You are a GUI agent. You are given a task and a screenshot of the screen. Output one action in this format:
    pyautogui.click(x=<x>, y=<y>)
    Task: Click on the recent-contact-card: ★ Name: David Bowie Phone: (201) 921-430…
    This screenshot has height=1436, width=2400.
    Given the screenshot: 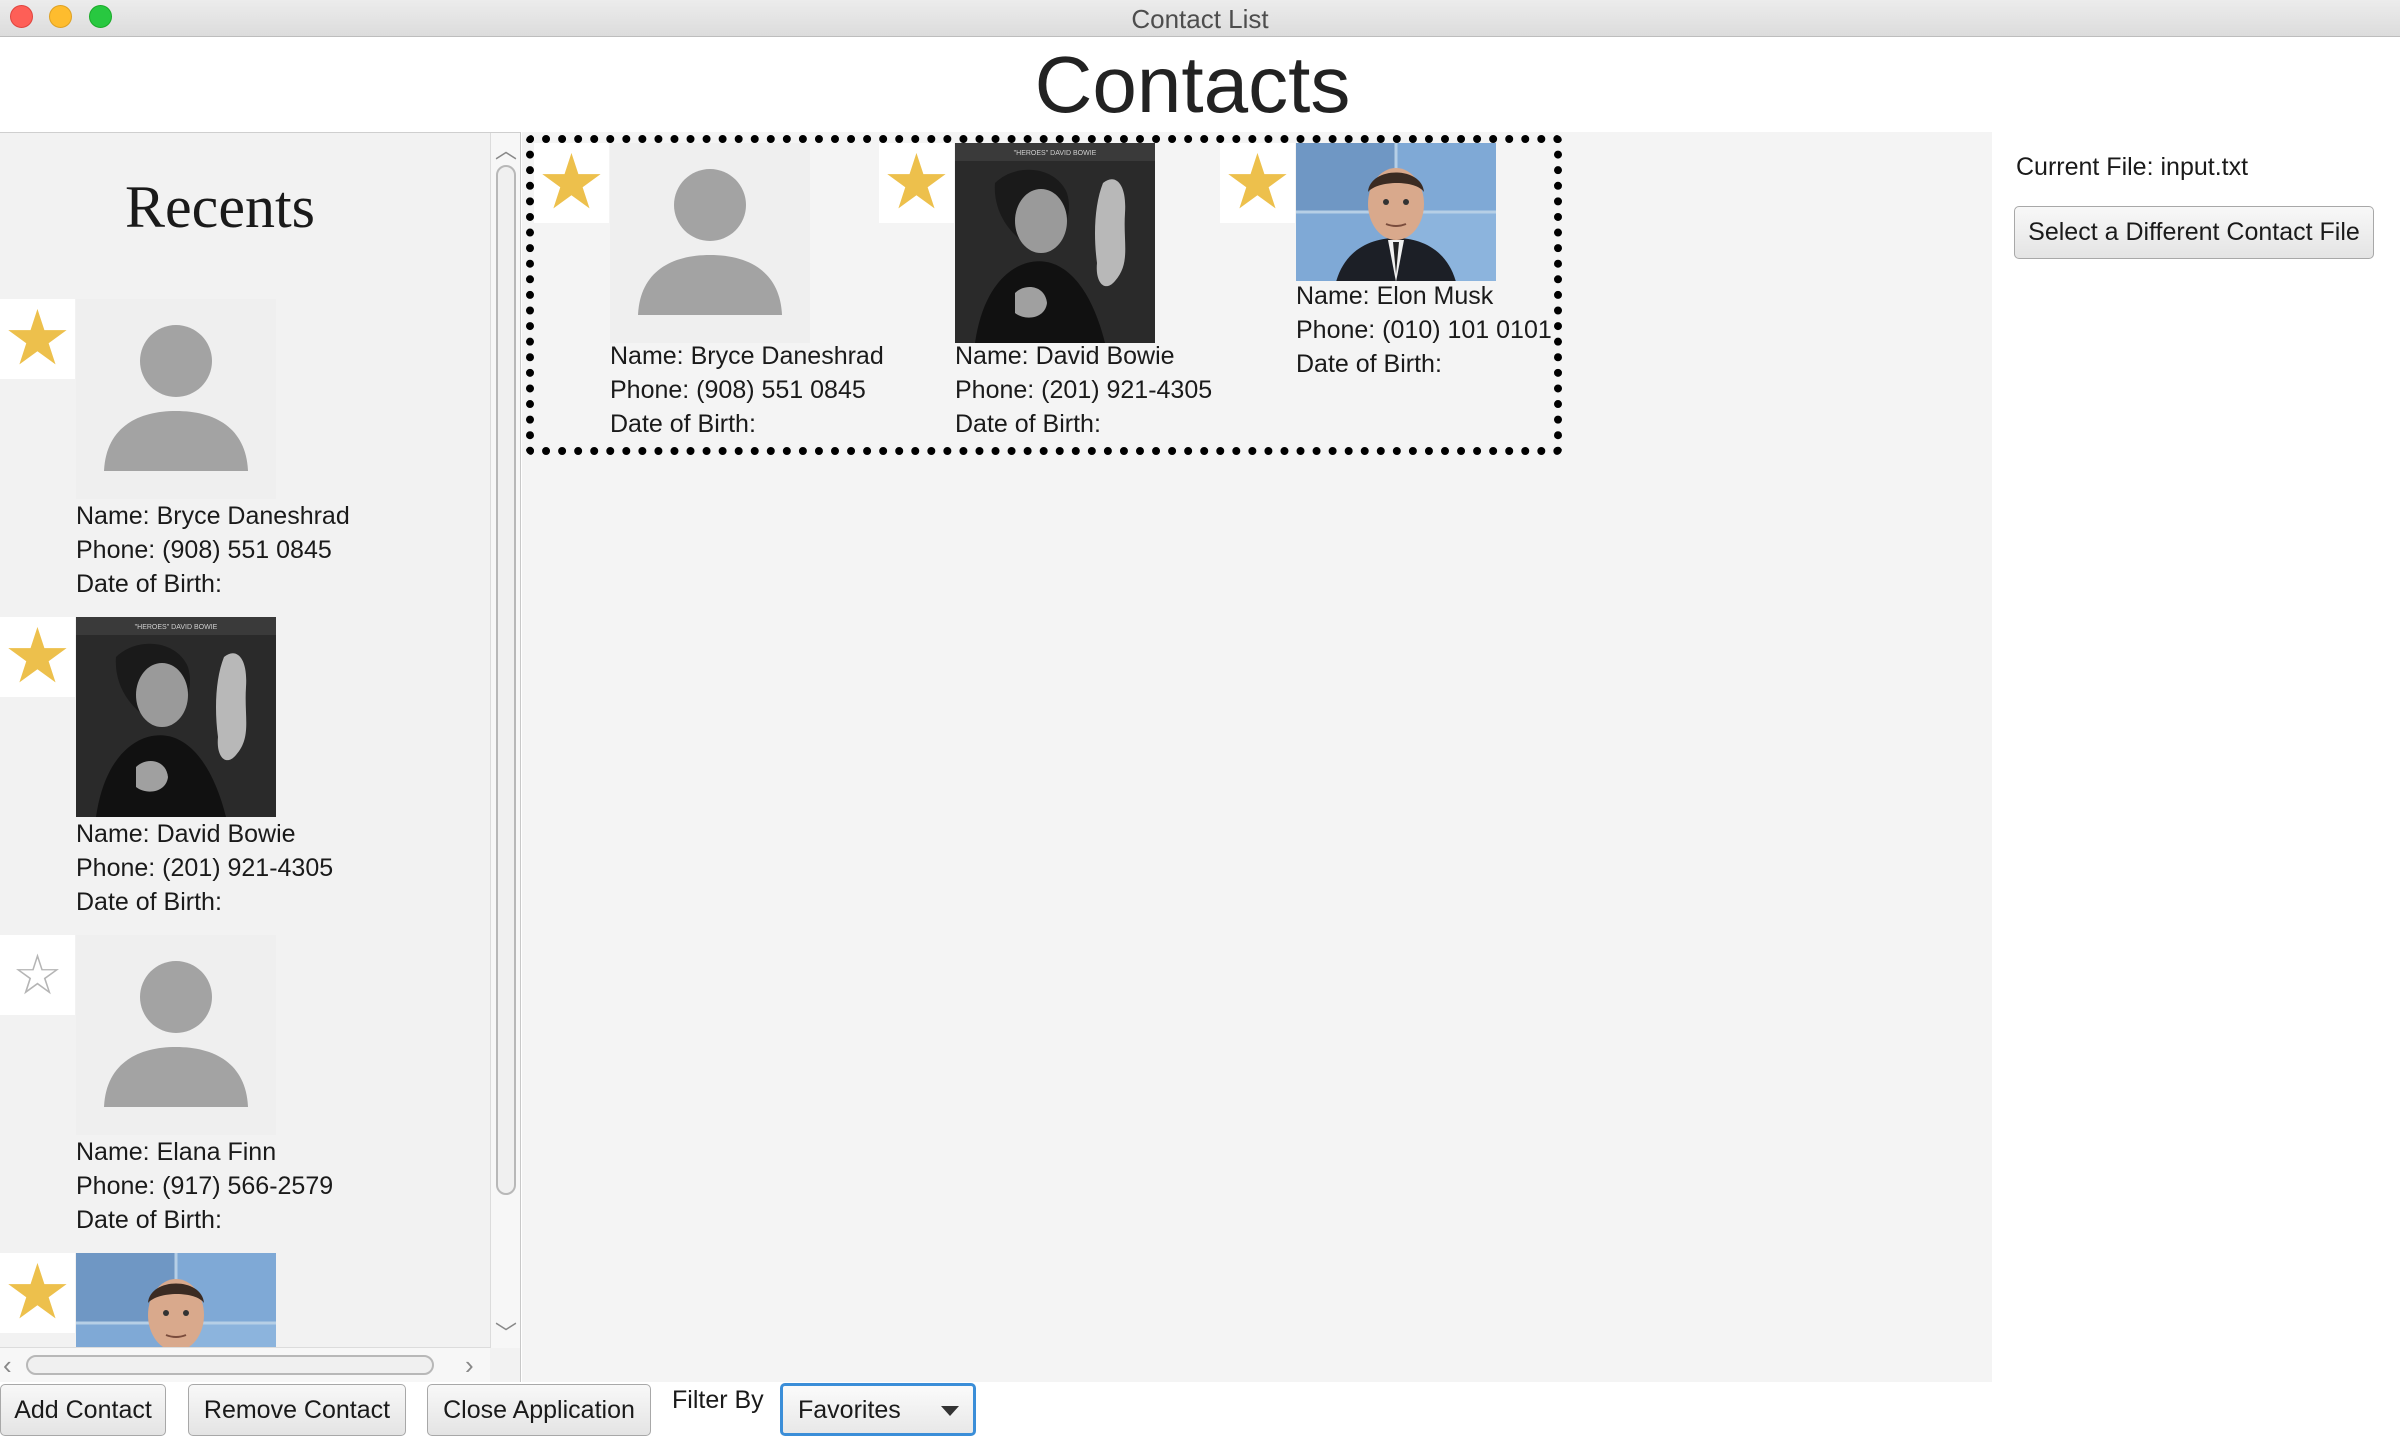 What is the action you would take?
    pyautogui.click(x=240, y=766)
    